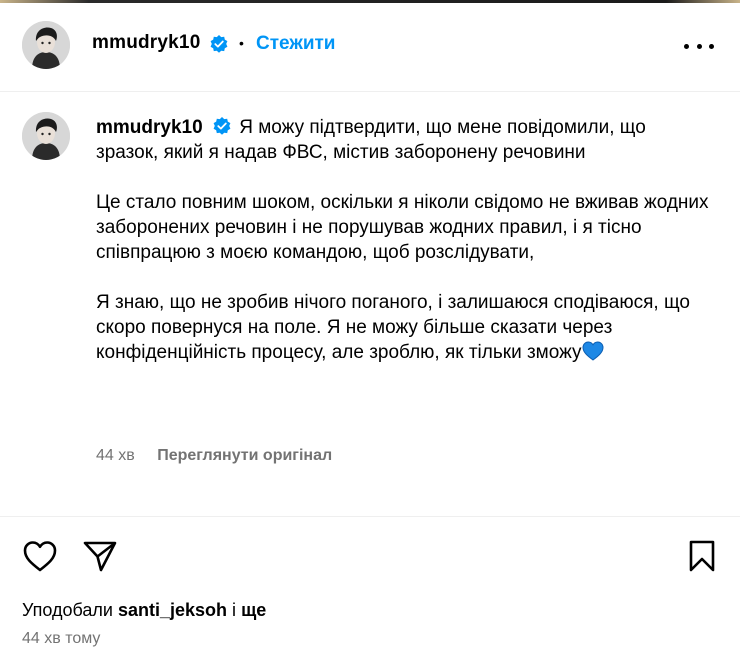 This screenshot has height=668, width=740. What do you see at coordinates (100, 556) in the screenshot?
I see `paper-plane-icon` at bounding box center [100, 556].